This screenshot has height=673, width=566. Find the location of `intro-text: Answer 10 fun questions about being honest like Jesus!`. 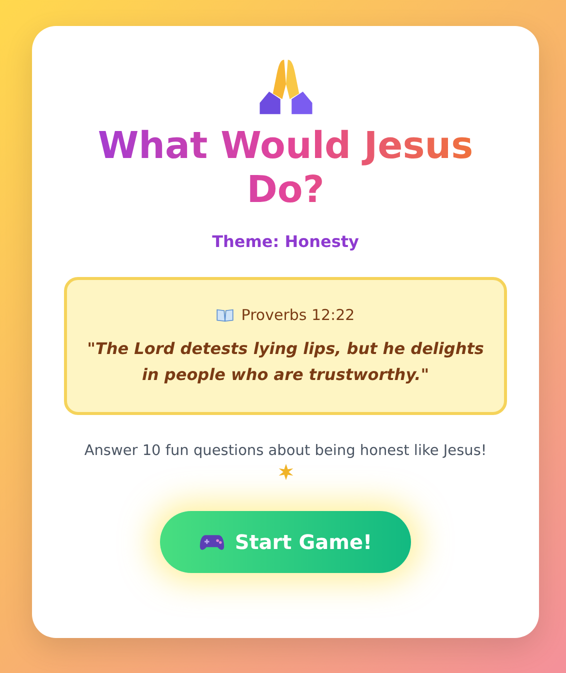

intro-text: Answer 10 fun questions about being honest like Jesus! is located at coordinates (285, 451).